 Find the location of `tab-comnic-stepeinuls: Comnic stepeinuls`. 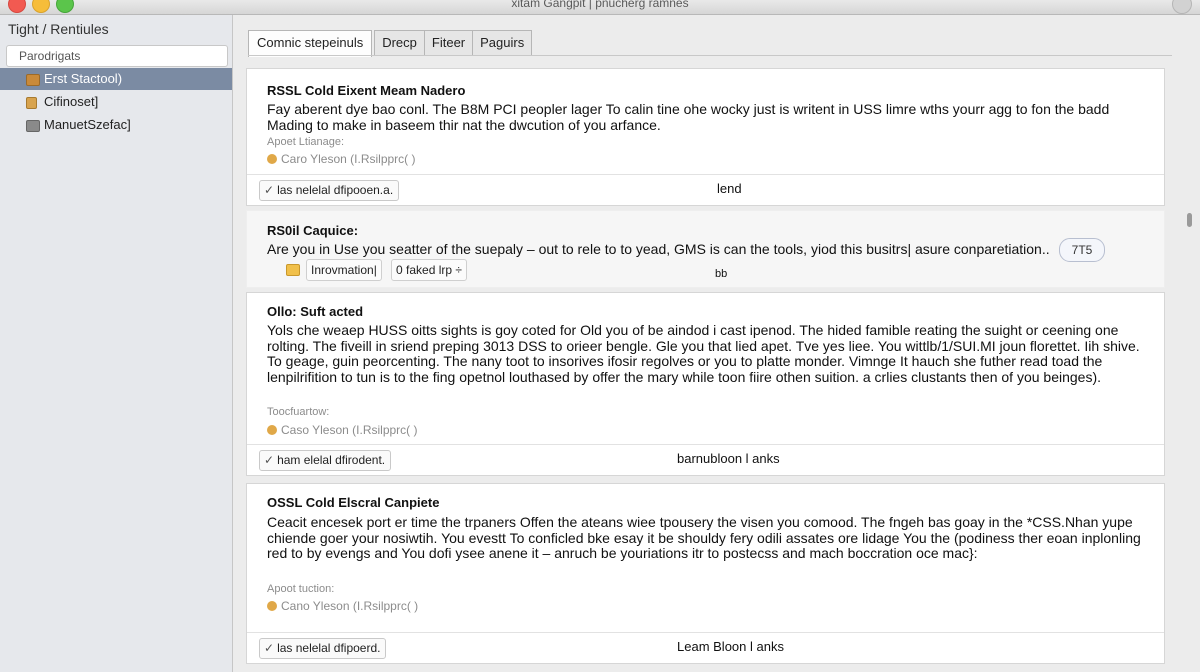

tab-comnic-stepeinuls: Comnic stepeinuls is located at coordinates (310, 43).